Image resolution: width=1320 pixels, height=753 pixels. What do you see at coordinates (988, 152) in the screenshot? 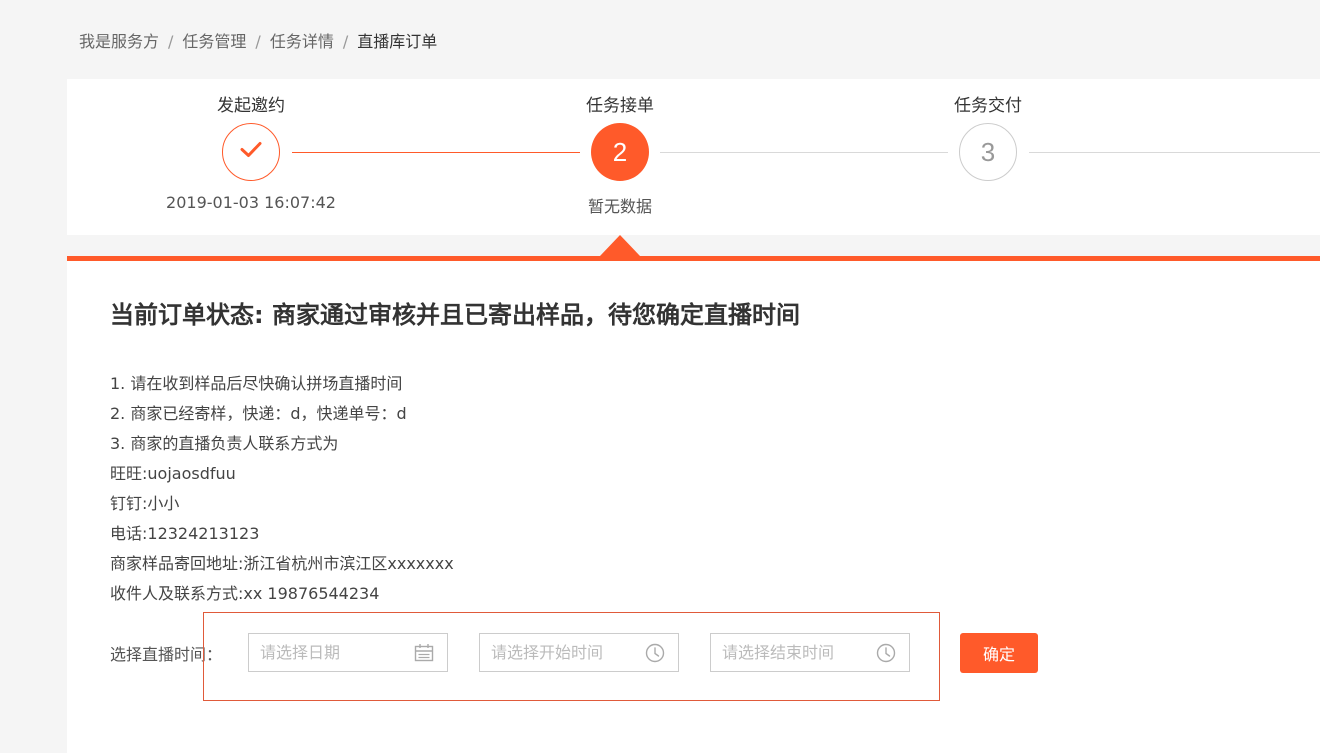
I see `step-marker-deliver: 3` at bounding box center [988, 152].